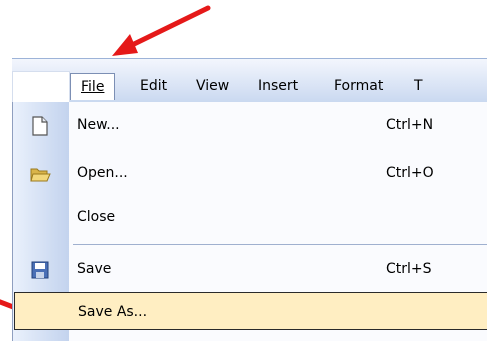 Image resolution: width=487 pixels, height=341 pixels. I want to click on menu-insert: Insert, so click(278, 86).